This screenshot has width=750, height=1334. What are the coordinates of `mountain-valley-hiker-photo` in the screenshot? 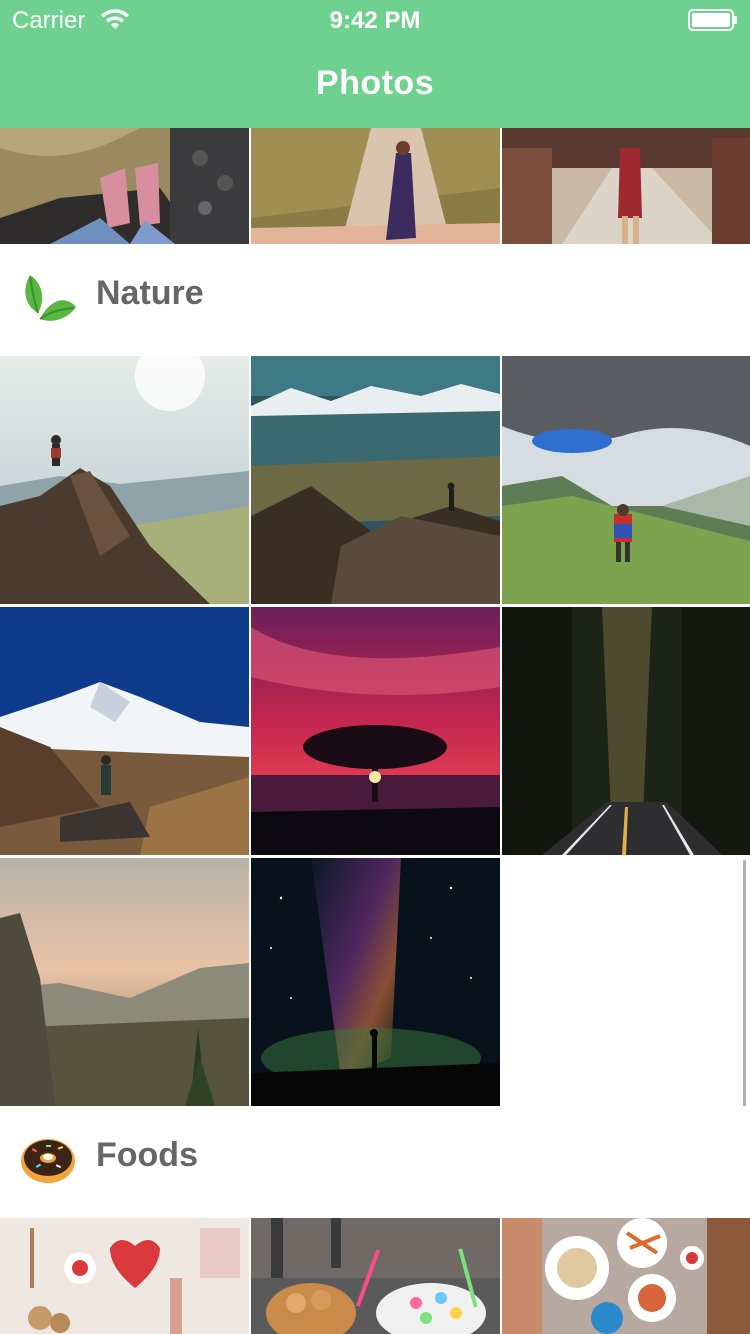 It's located at (375, 480).